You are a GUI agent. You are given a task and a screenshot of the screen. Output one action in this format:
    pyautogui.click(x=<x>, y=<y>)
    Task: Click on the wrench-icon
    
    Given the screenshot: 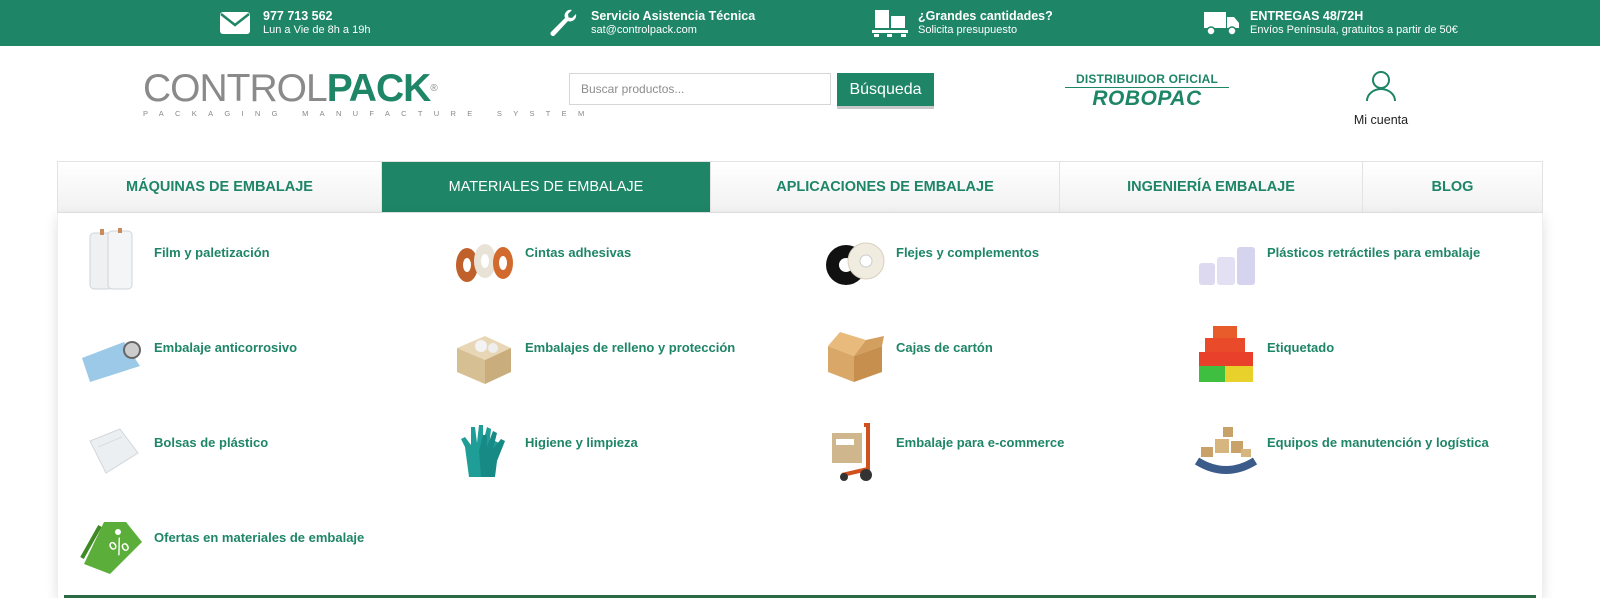 What is the action you would take?
    pyautogui.click(x=563, y=23)
    